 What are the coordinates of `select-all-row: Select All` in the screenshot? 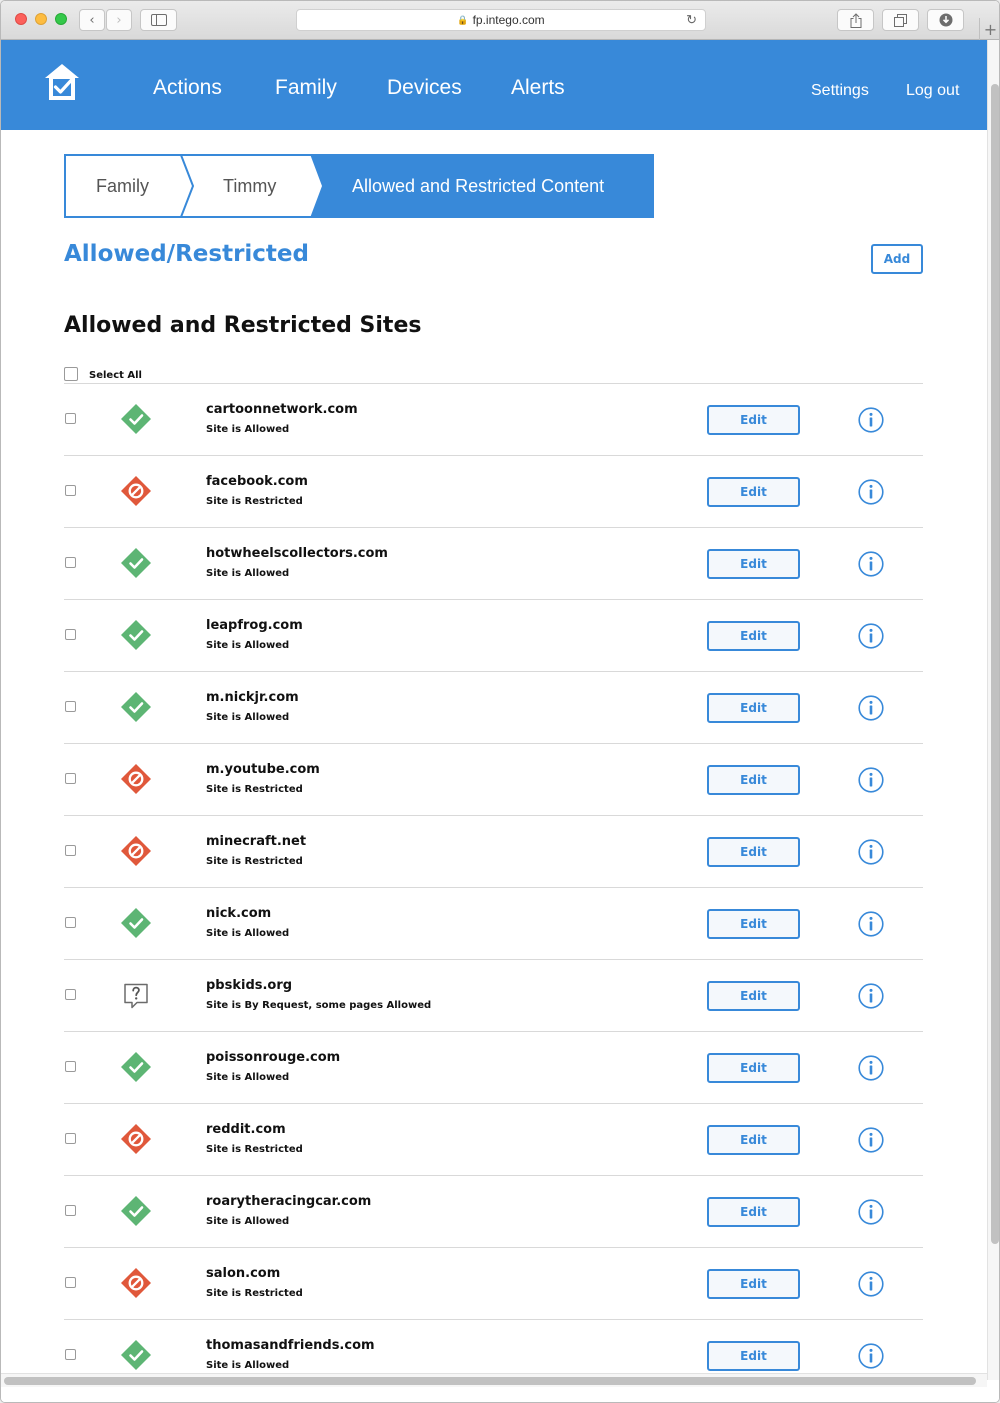 It's located at (103, 374).